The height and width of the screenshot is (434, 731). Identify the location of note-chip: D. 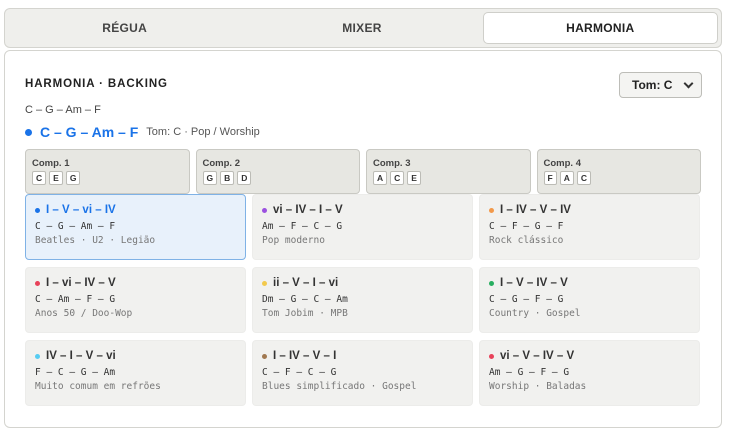
(244, 178).